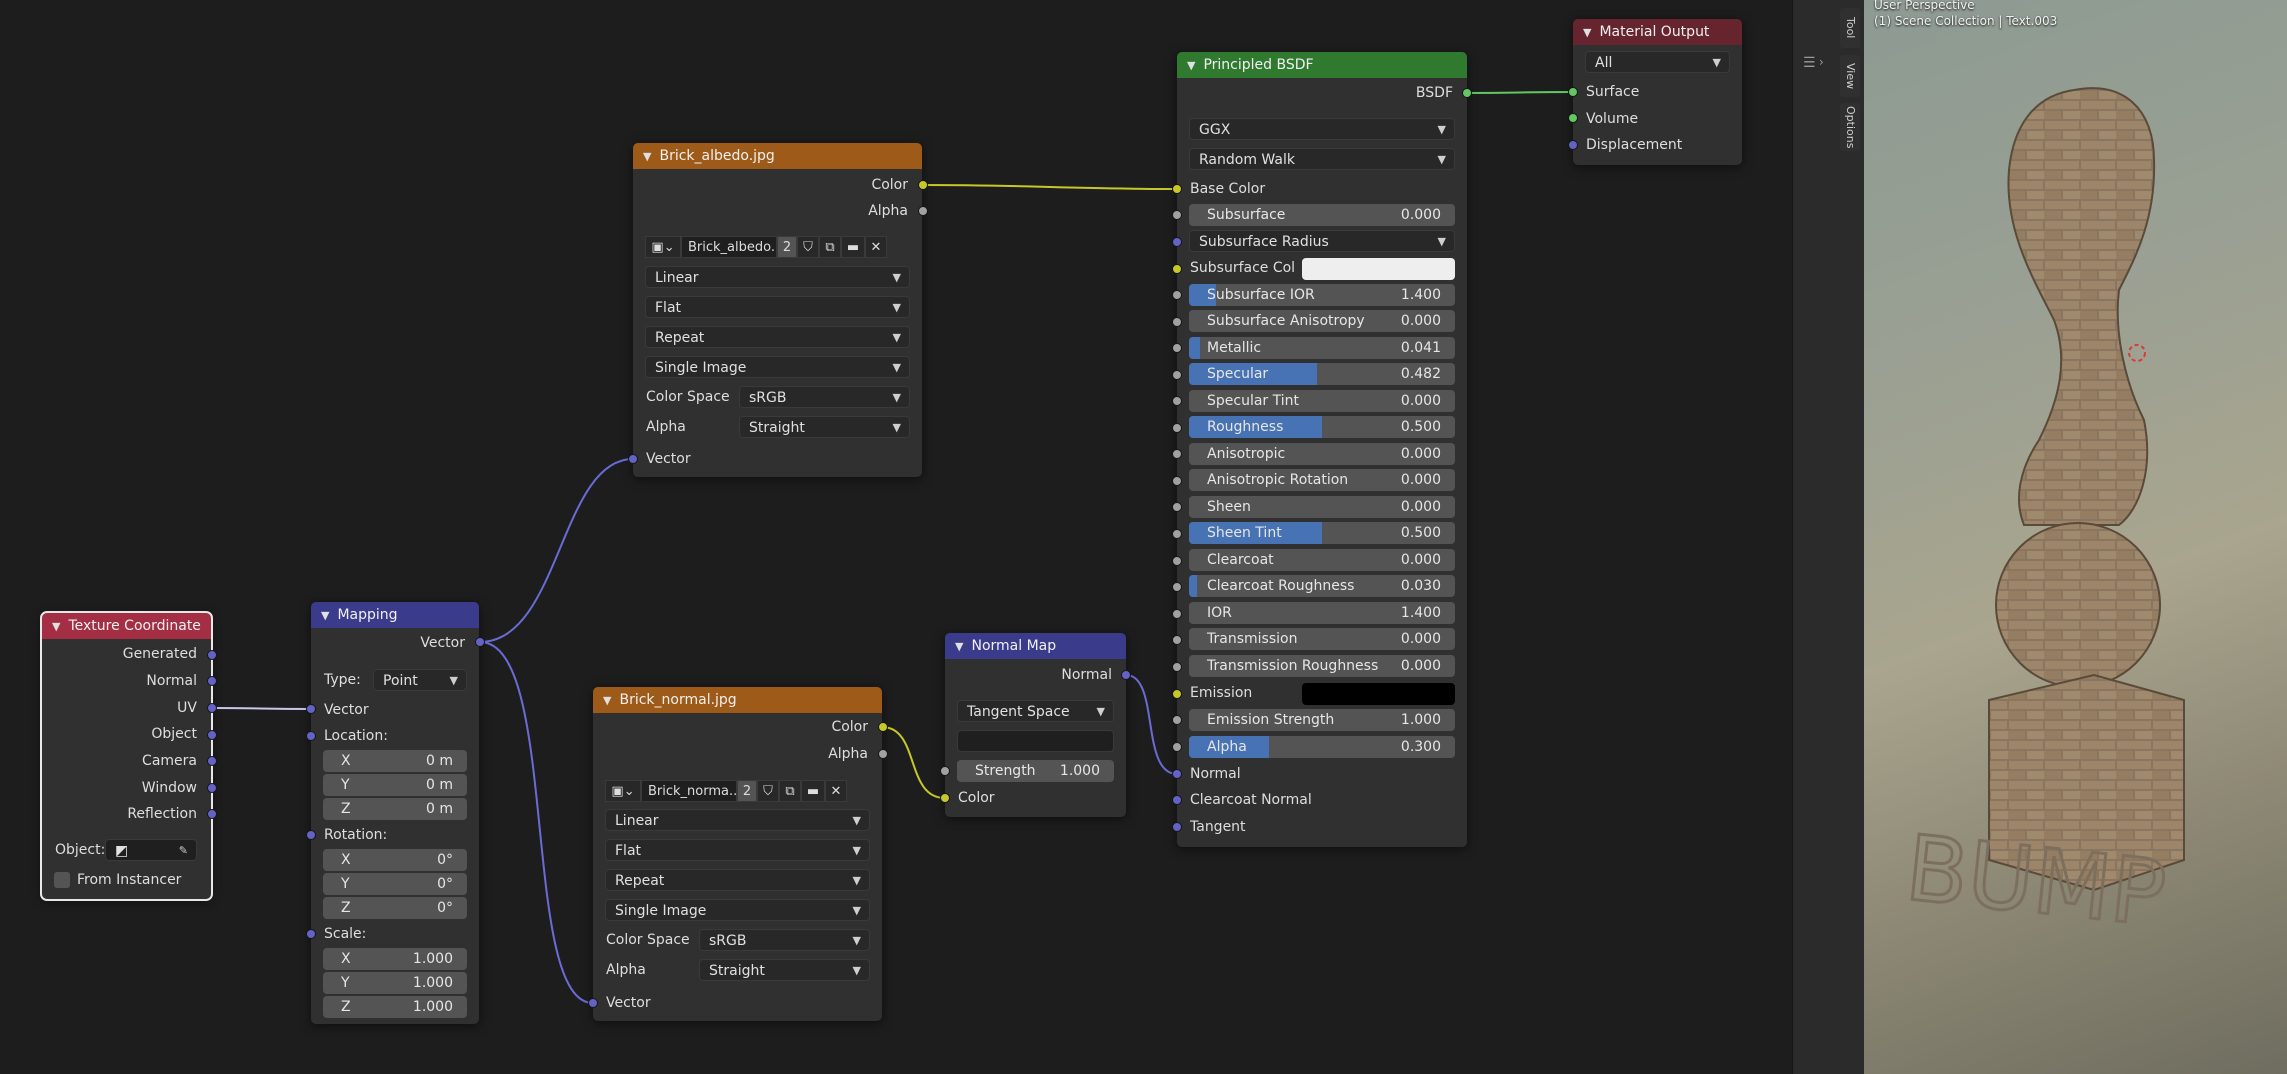 Image resolution: width=2287 pixels, height=1074 pixels. What do you see at coordinates (395, 761) in the screenshot?
I see `location-x-field: X 0 m` at bounding box center [395, 761].